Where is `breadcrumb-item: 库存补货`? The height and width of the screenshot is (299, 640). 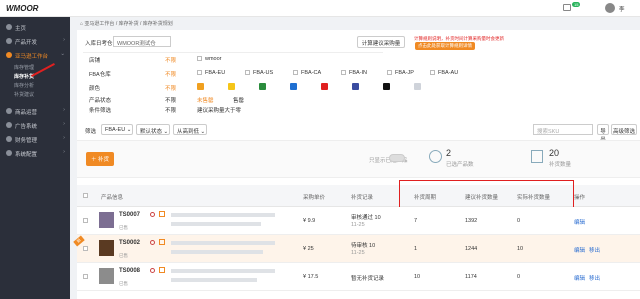 breadcrumb-item: 库存补货 is located at coordinates (129, 24).